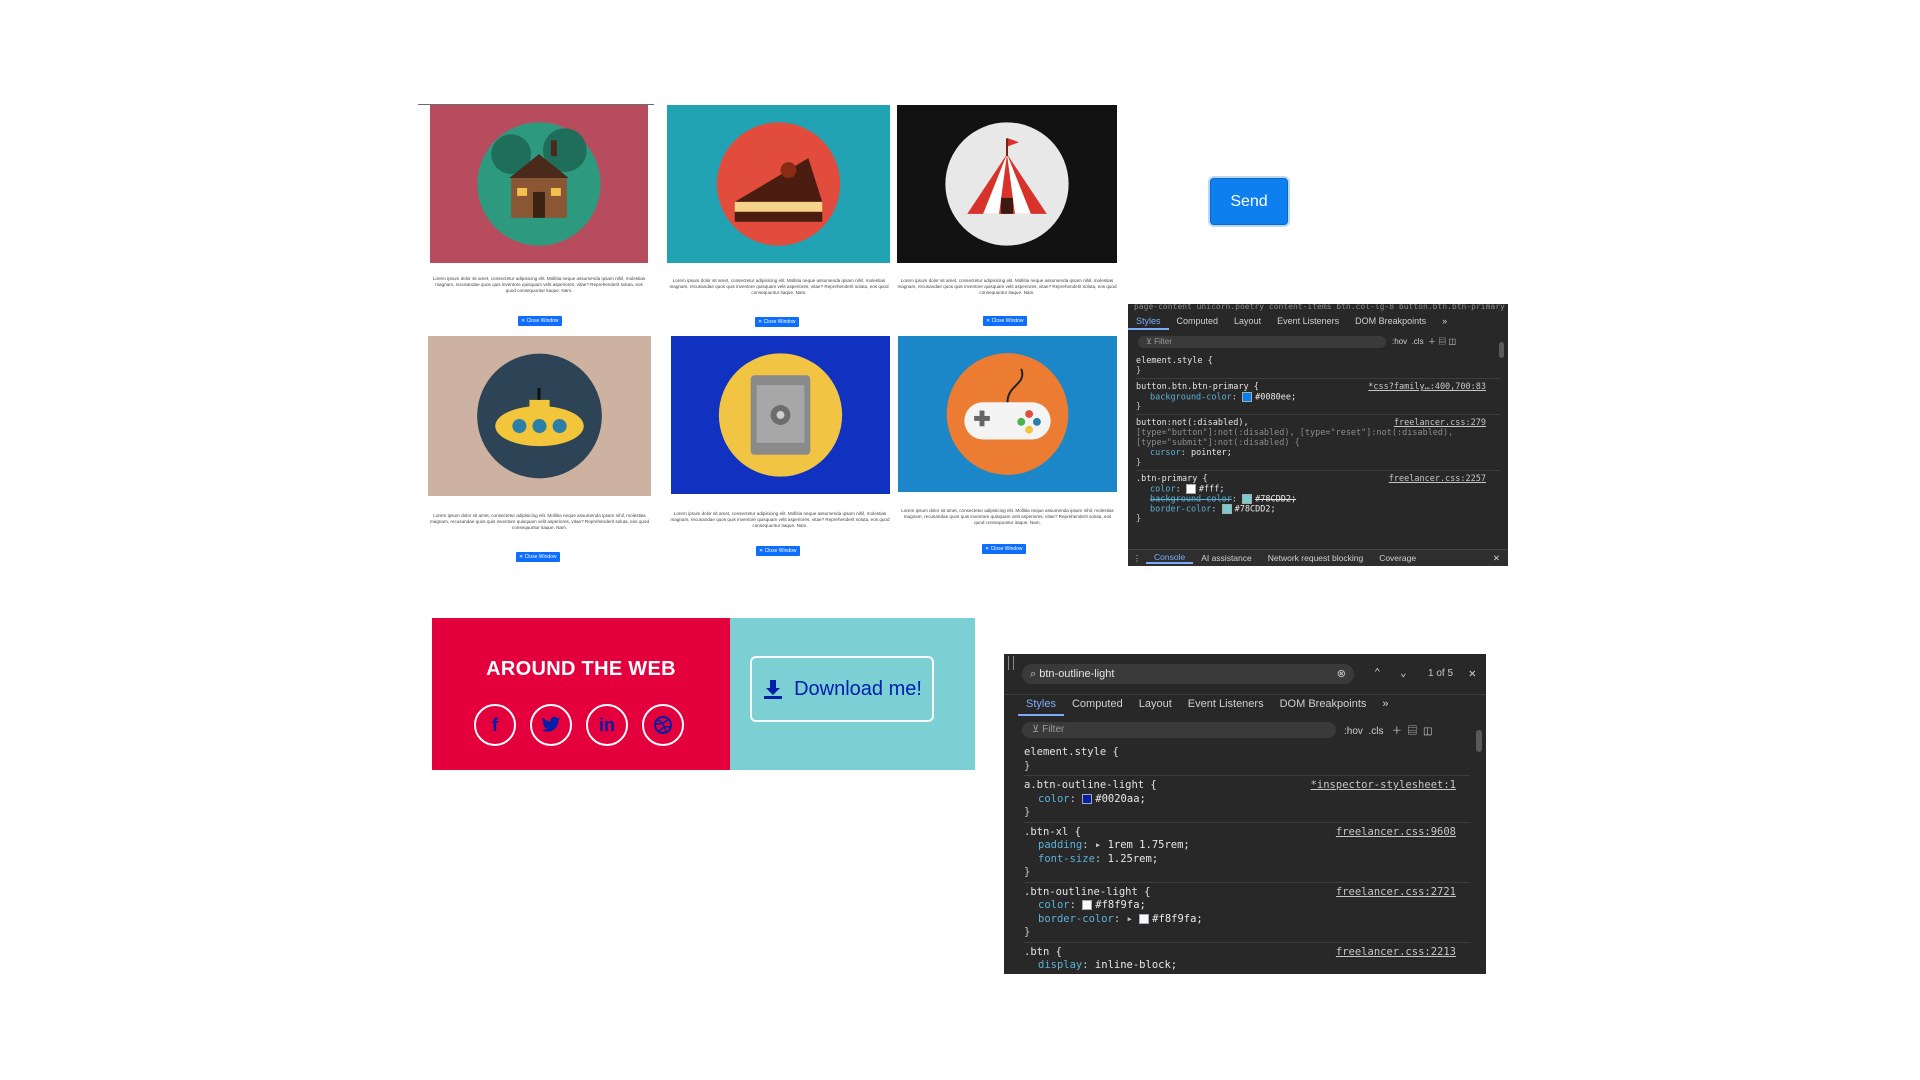 This screenshot has height=1080, width=1920. Describe the element at coordinates (1318, 453) in the screenshot. I see `css-declaration: cursor: pointer;` at that location.